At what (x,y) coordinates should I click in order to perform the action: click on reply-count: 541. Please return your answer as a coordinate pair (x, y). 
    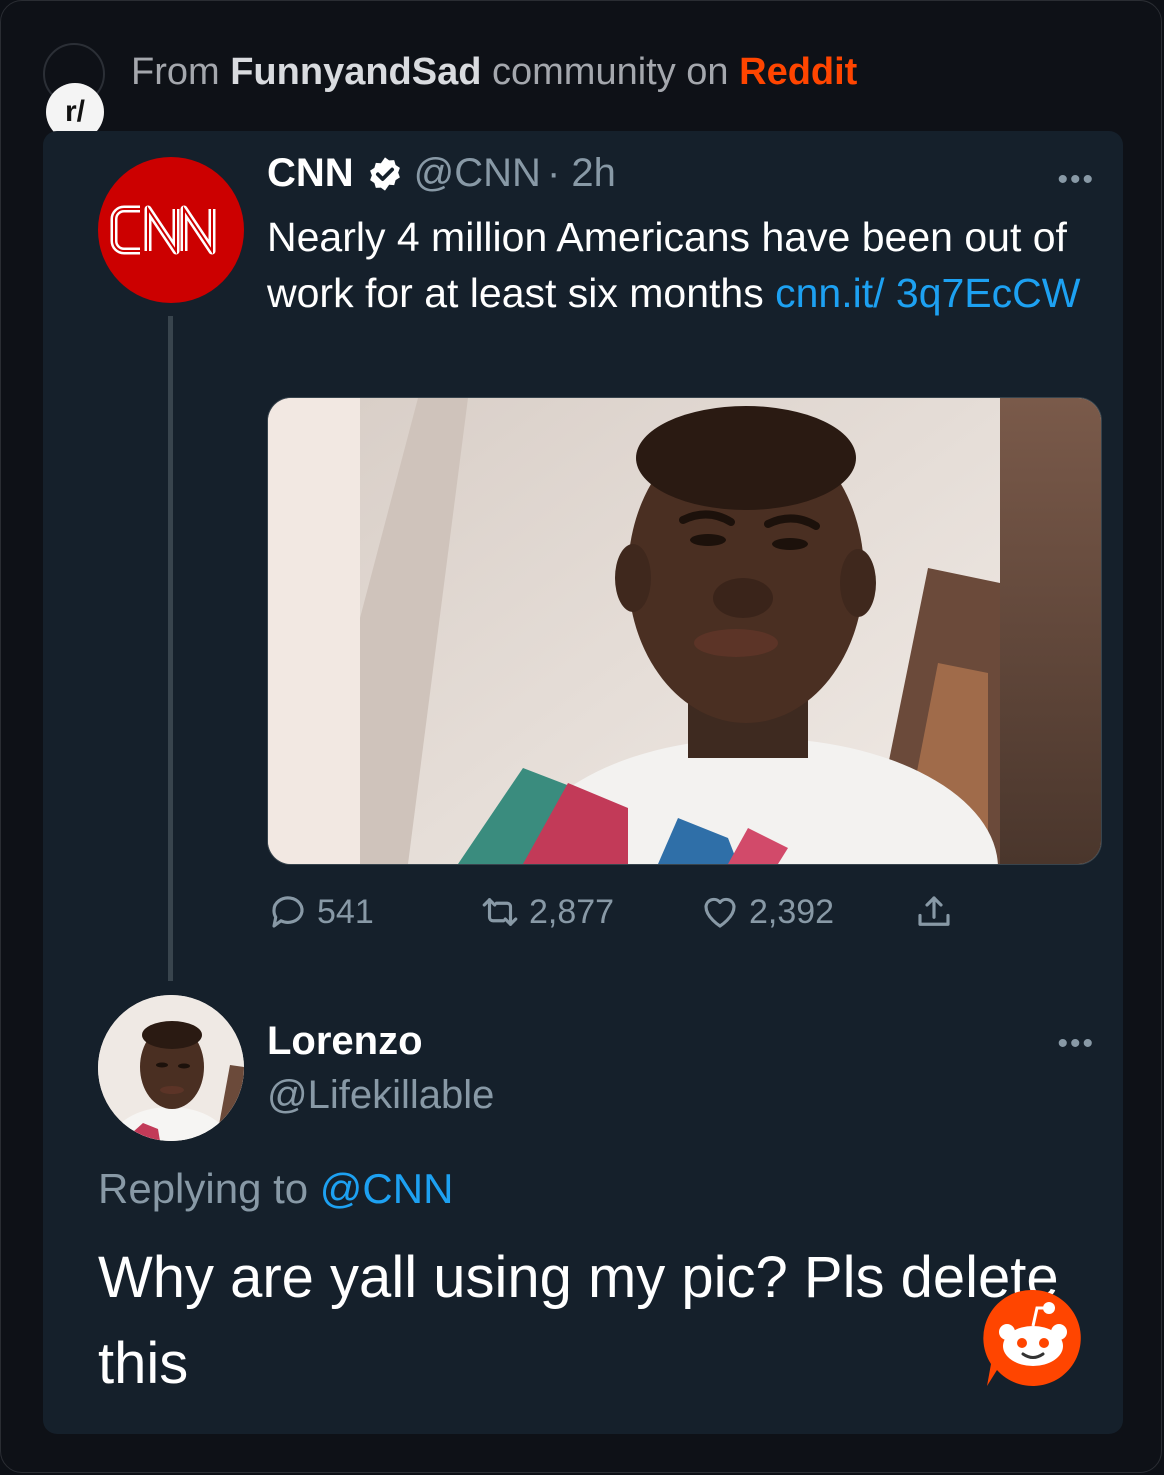
    Looking at the image, I should click on (345, 911).